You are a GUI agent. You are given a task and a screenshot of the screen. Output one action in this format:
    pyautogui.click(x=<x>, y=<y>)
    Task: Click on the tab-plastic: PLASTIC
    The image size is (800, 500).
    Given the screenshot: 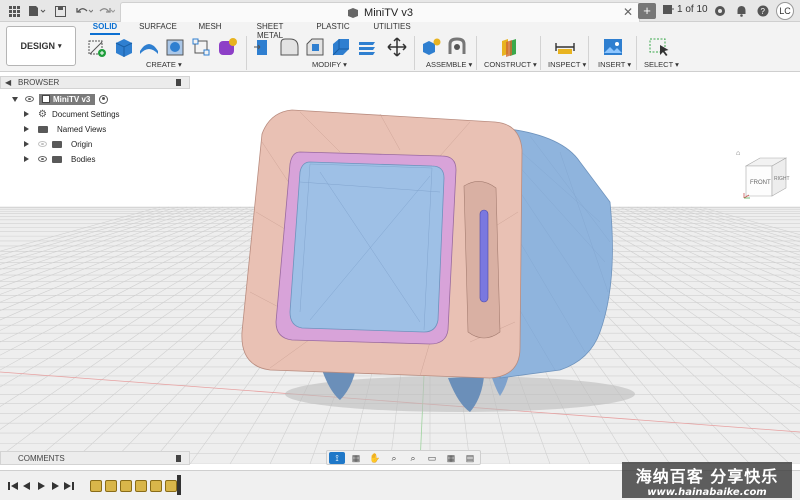 What is the action you would take?
    pyautogui.click(x=333, y=28)
    